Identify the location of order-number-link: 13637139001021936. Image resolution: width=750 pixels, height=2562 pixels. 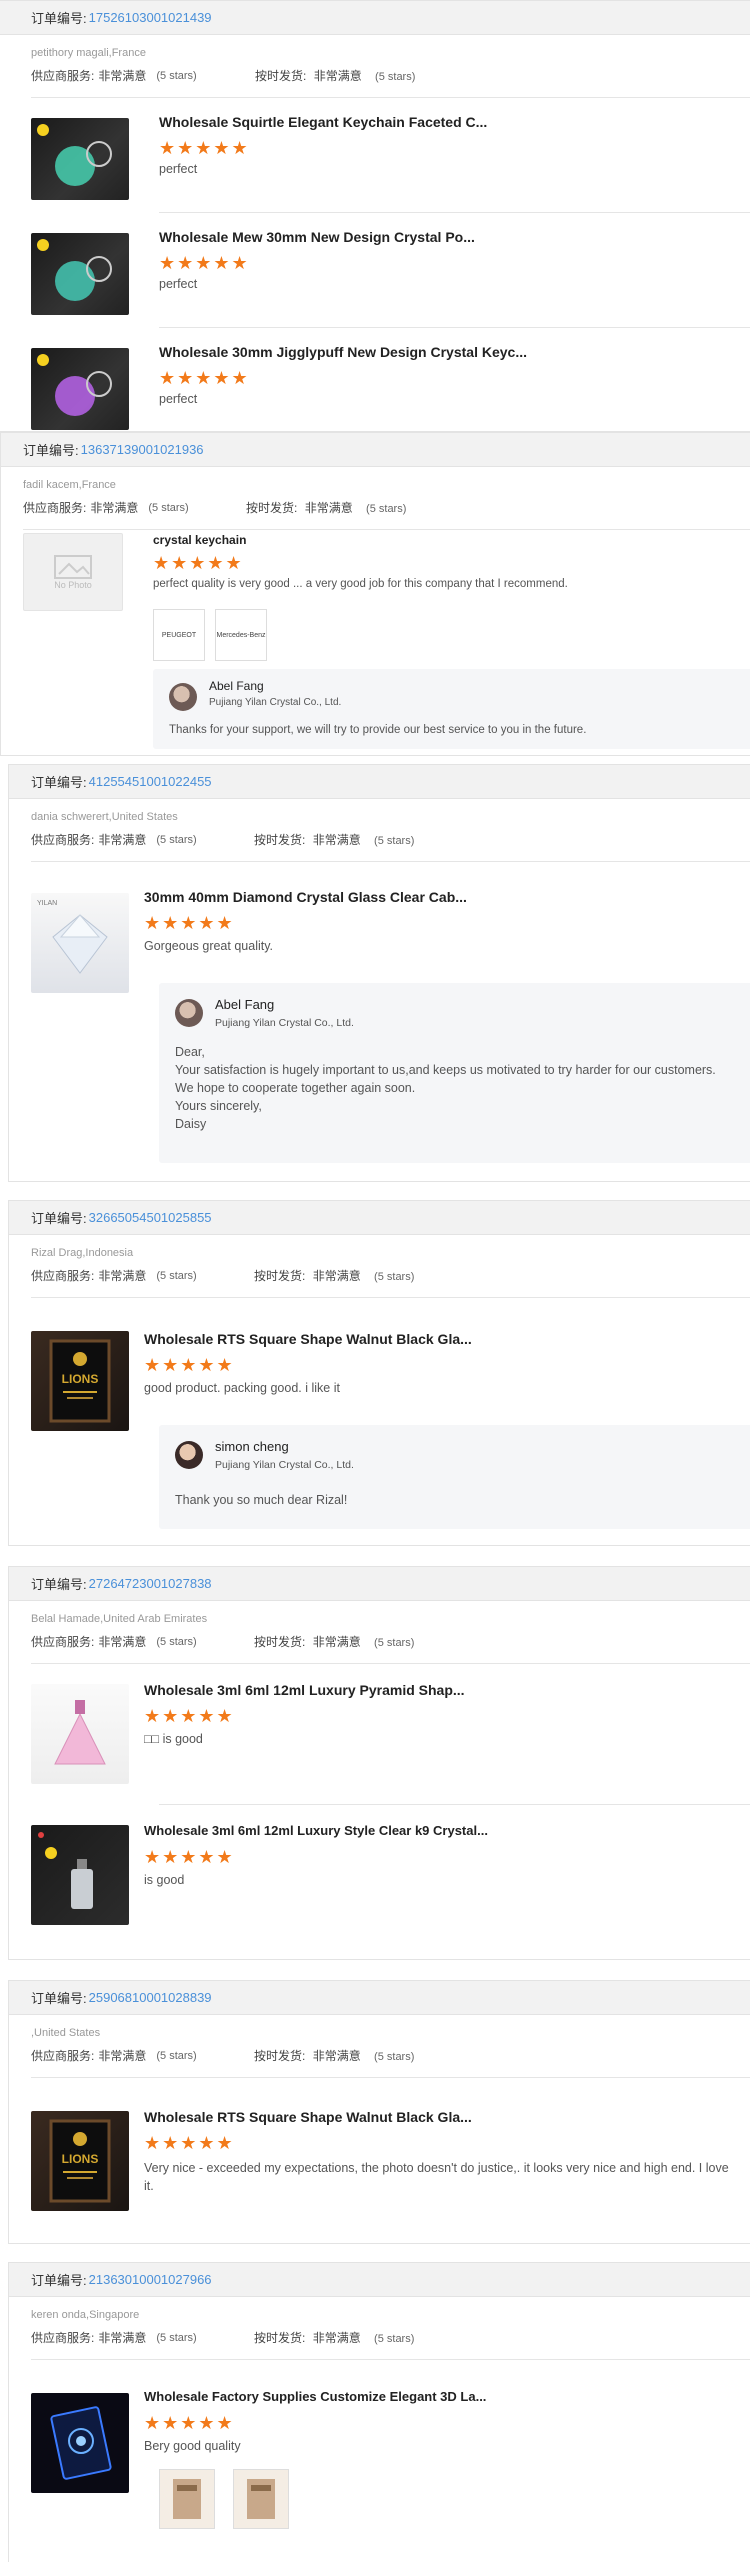
(142, 449).